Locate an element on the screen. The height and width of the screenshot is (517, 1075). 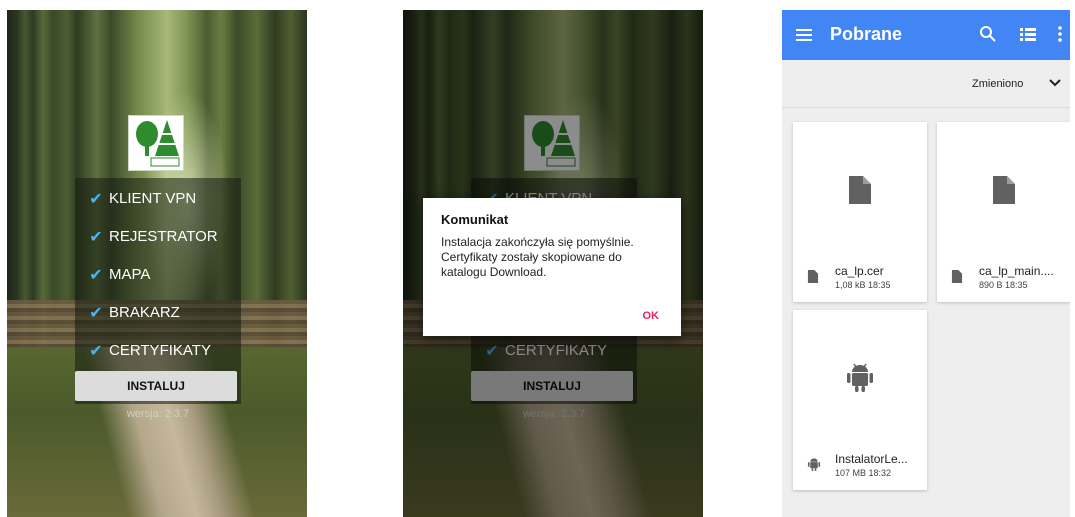
component-certyfikaty: ✔ CERTYFIKATY is located at coordinates (150, 350).